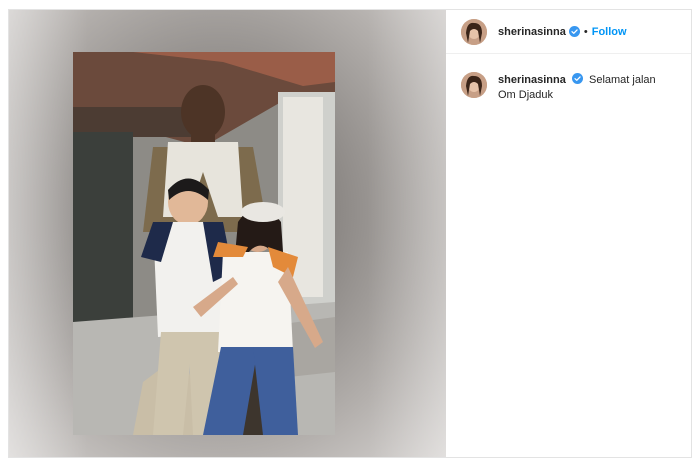 This screenshot has height=465, width=700. Describe the element at coordinates (609, 32) in the screenshot. I see `follow-button: Follow` at that location.